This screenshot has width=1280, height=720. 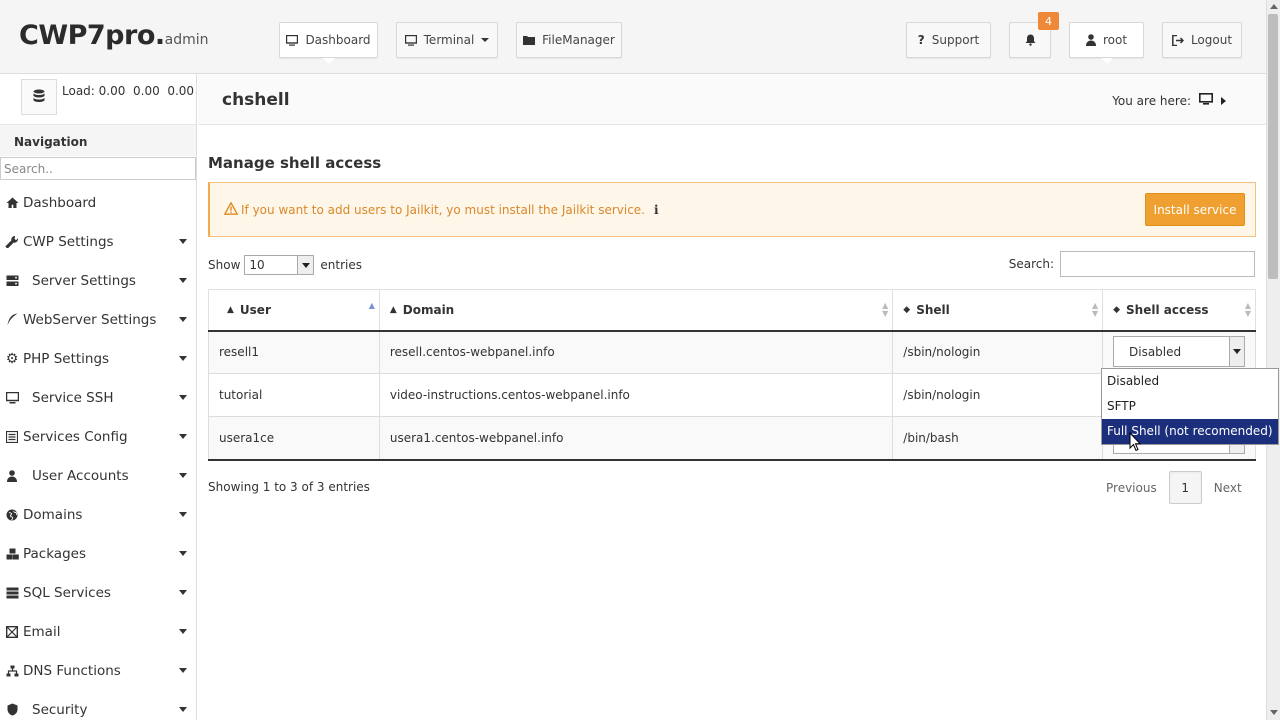 I want to click on home-icon, so click(x=12, y=202).